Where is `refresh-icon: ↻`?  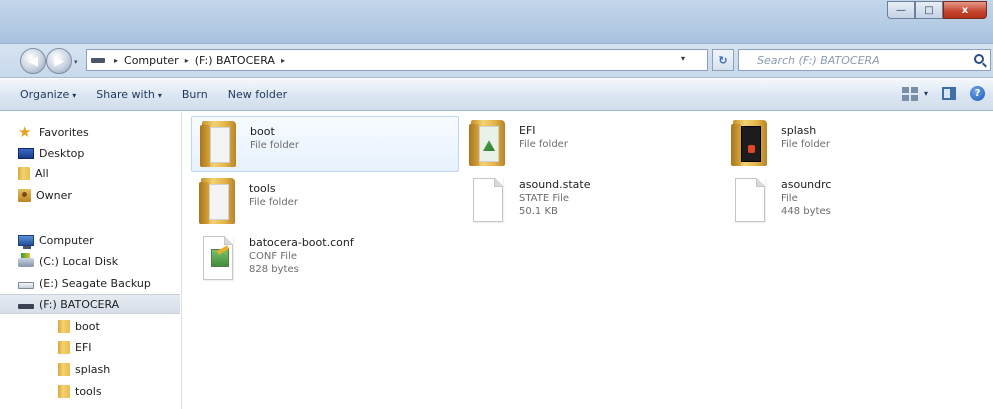 refresh-icon: ↻ is located at coordinates (723, 60).